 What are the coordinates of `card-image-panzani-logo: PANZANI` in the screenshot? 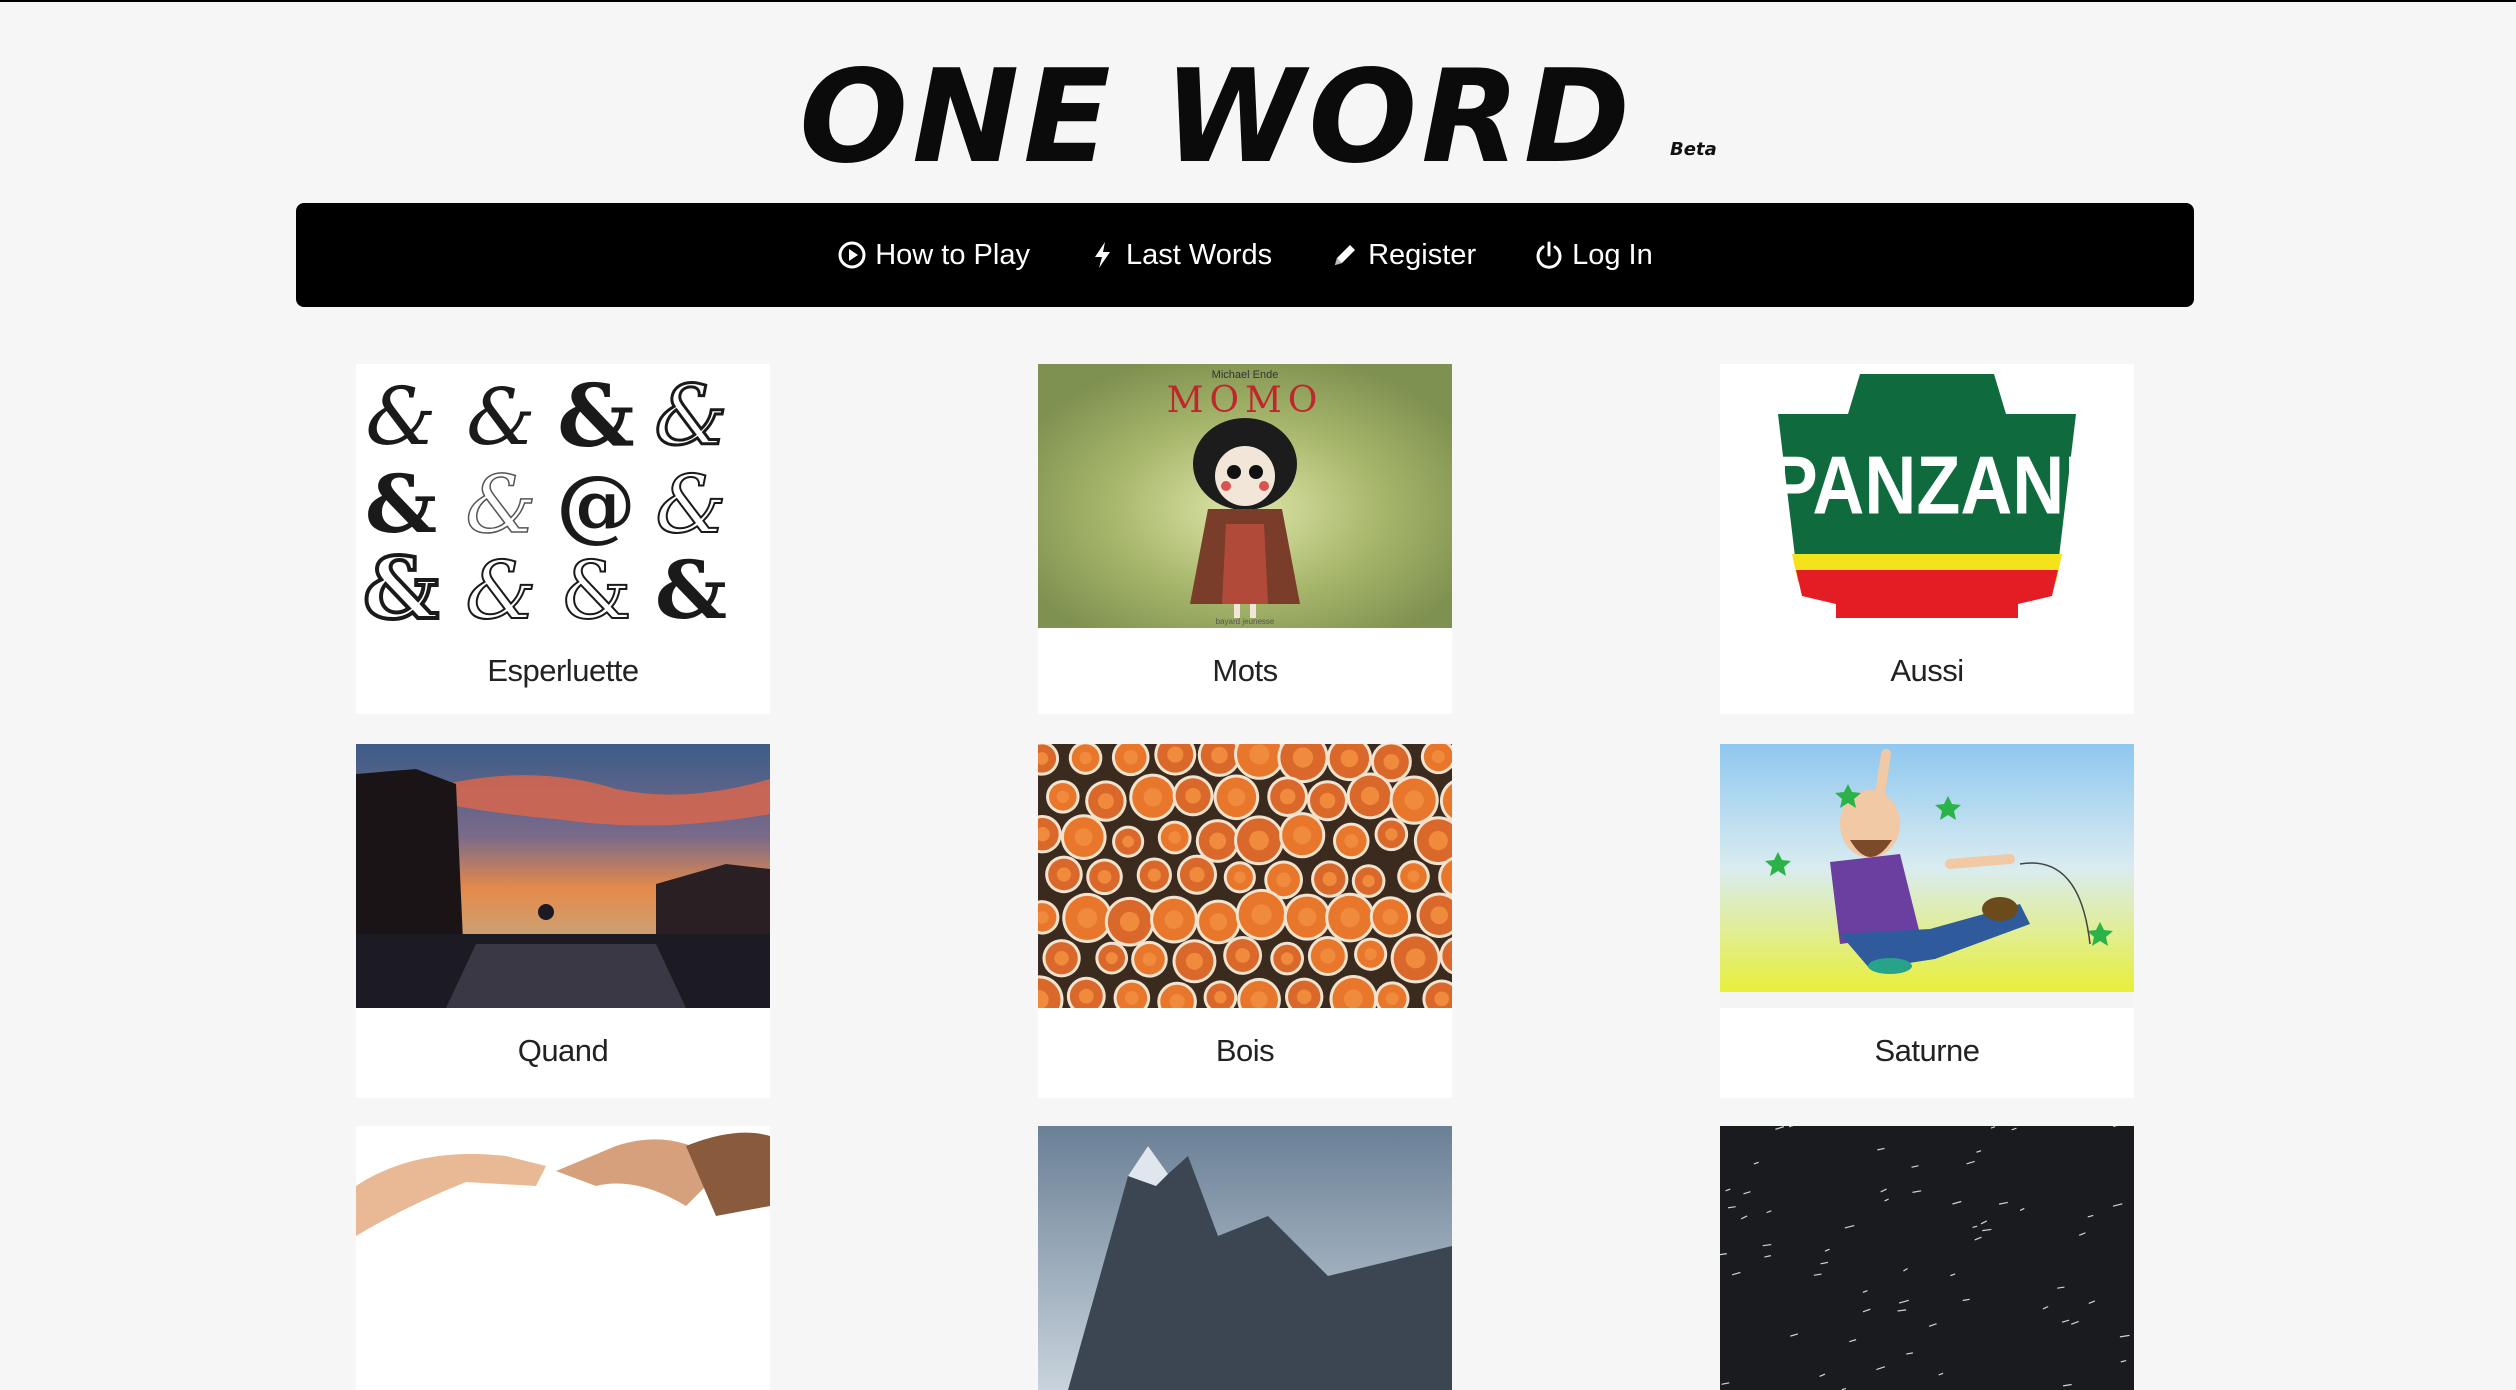 It's located at (1927, 496).